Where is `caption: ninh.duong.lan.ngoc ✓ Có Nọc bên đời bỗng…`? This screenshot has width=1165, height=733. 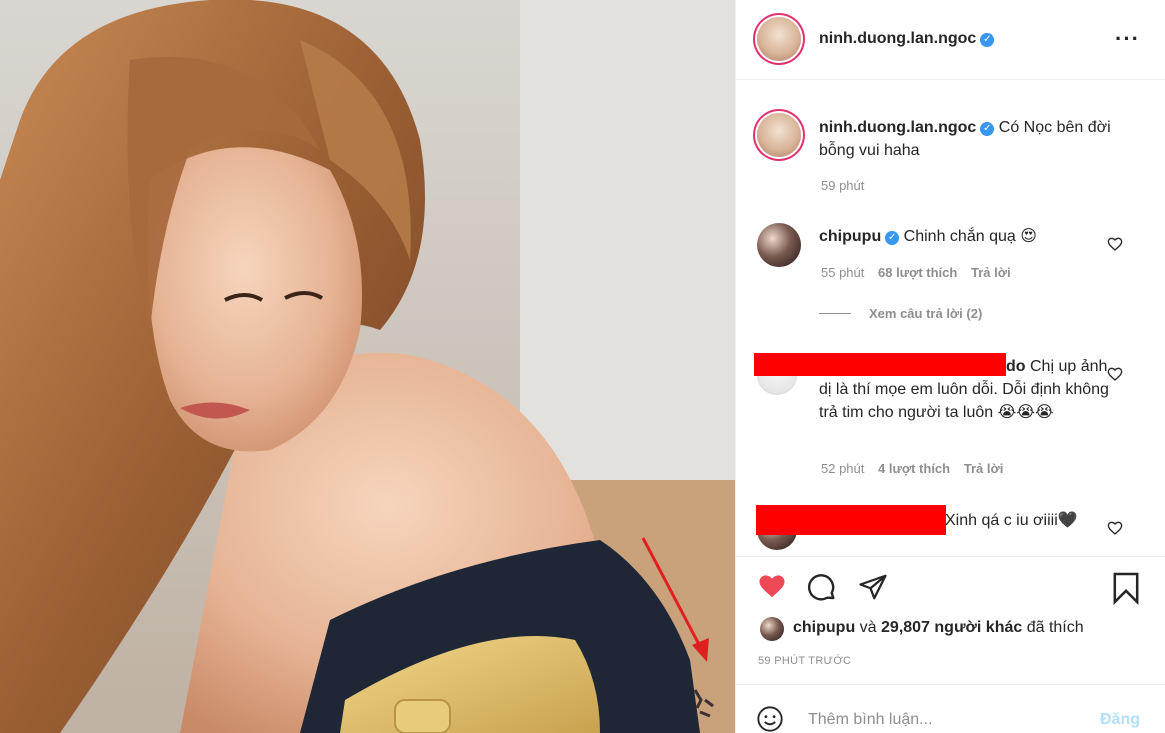 caption: ninh.duong.lan.ngoc ✓ Có Nọc bên đời bỗng… is located at coordinates (979, 139).